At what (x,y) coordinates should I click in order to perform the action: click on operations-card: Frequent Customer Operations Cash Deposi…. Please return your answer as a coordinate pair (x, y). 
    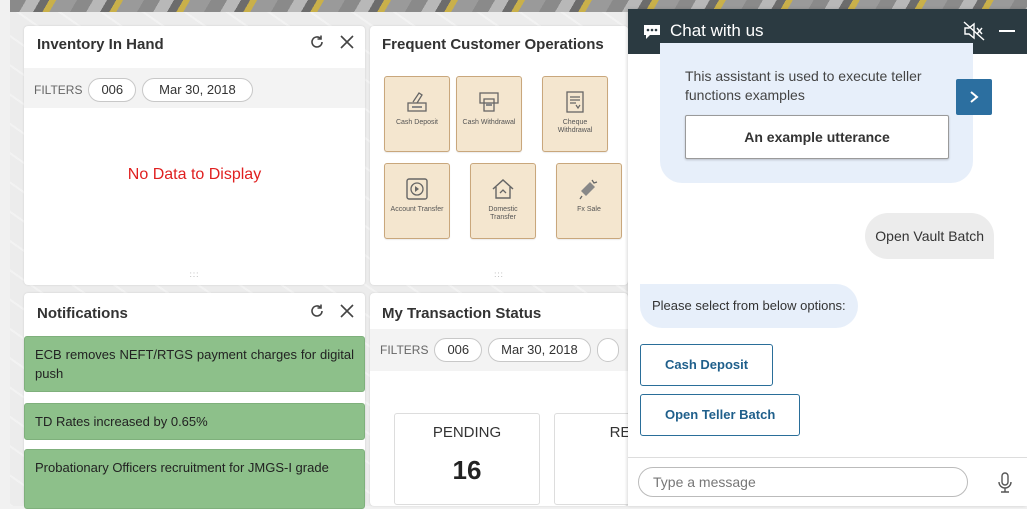
    Looking at the image, I should click on (499, 155).